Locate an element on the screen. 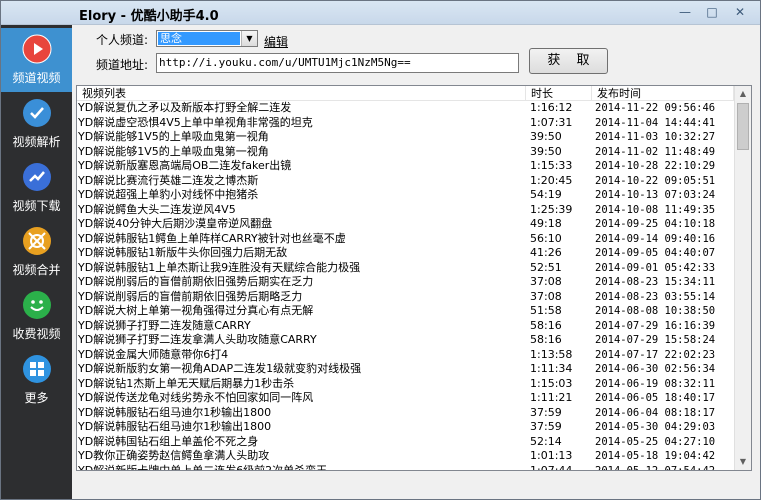 This screenshot has height=500, width=761. video-duration: 51:58 is located at coordinates (546, 310).